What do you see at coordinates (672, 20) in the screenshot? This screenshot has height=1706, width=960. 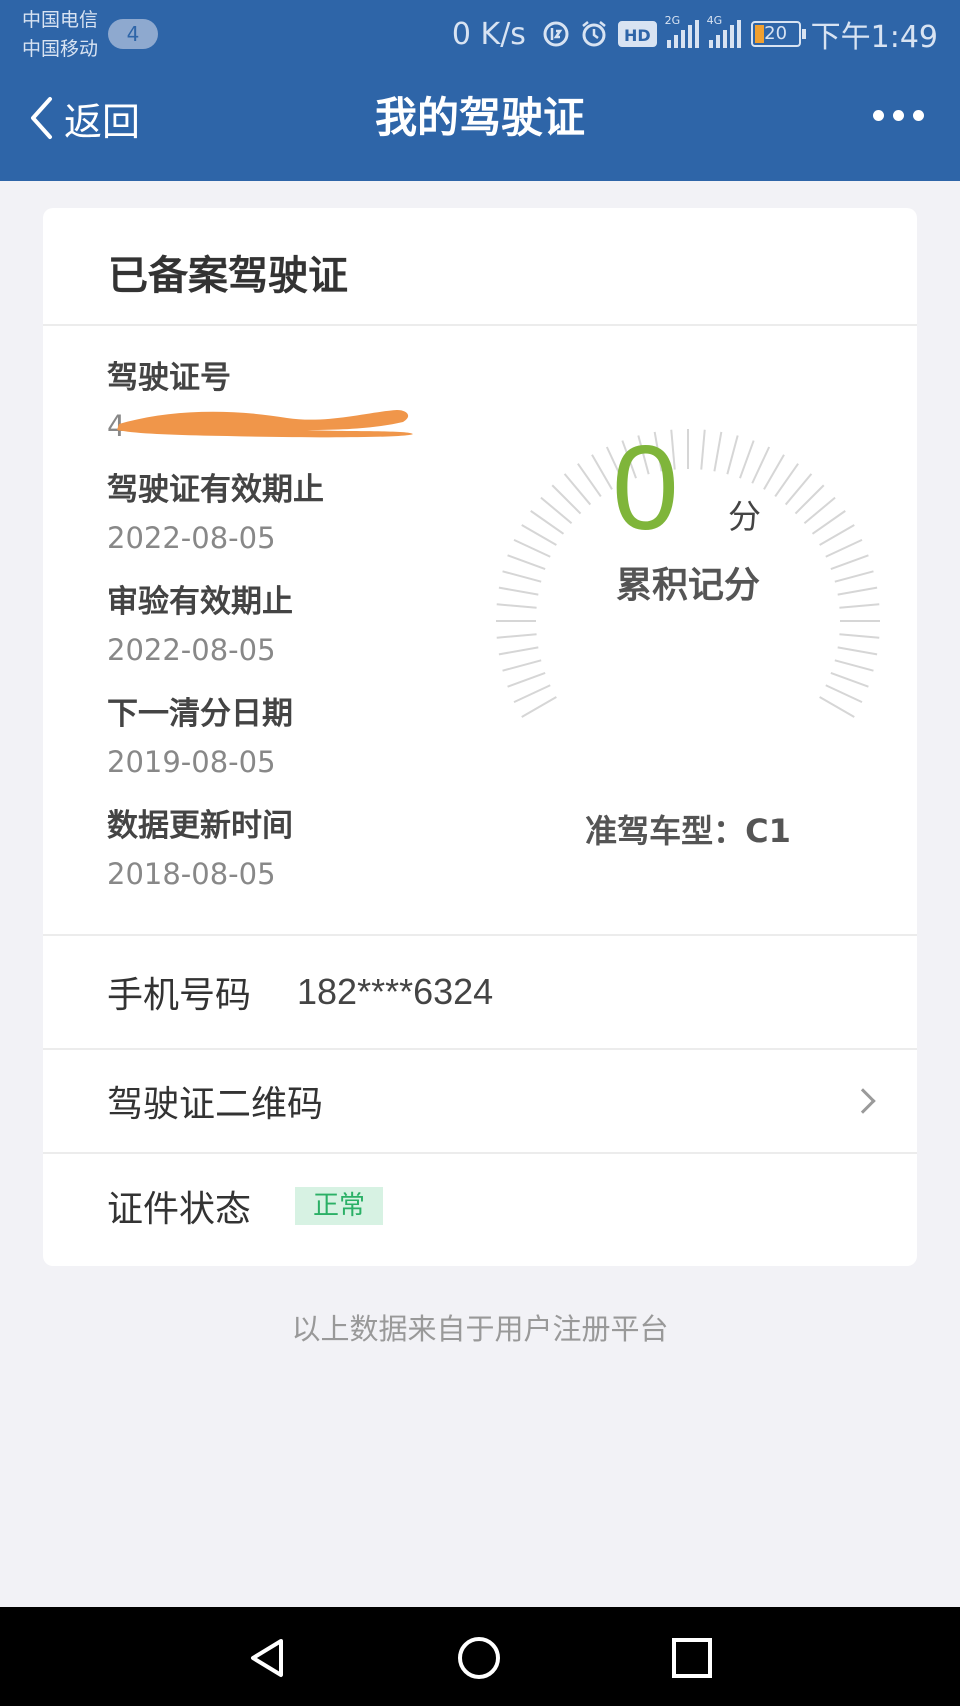 I see `signal-1-tag: 2G` at bounding box center [672, 20].